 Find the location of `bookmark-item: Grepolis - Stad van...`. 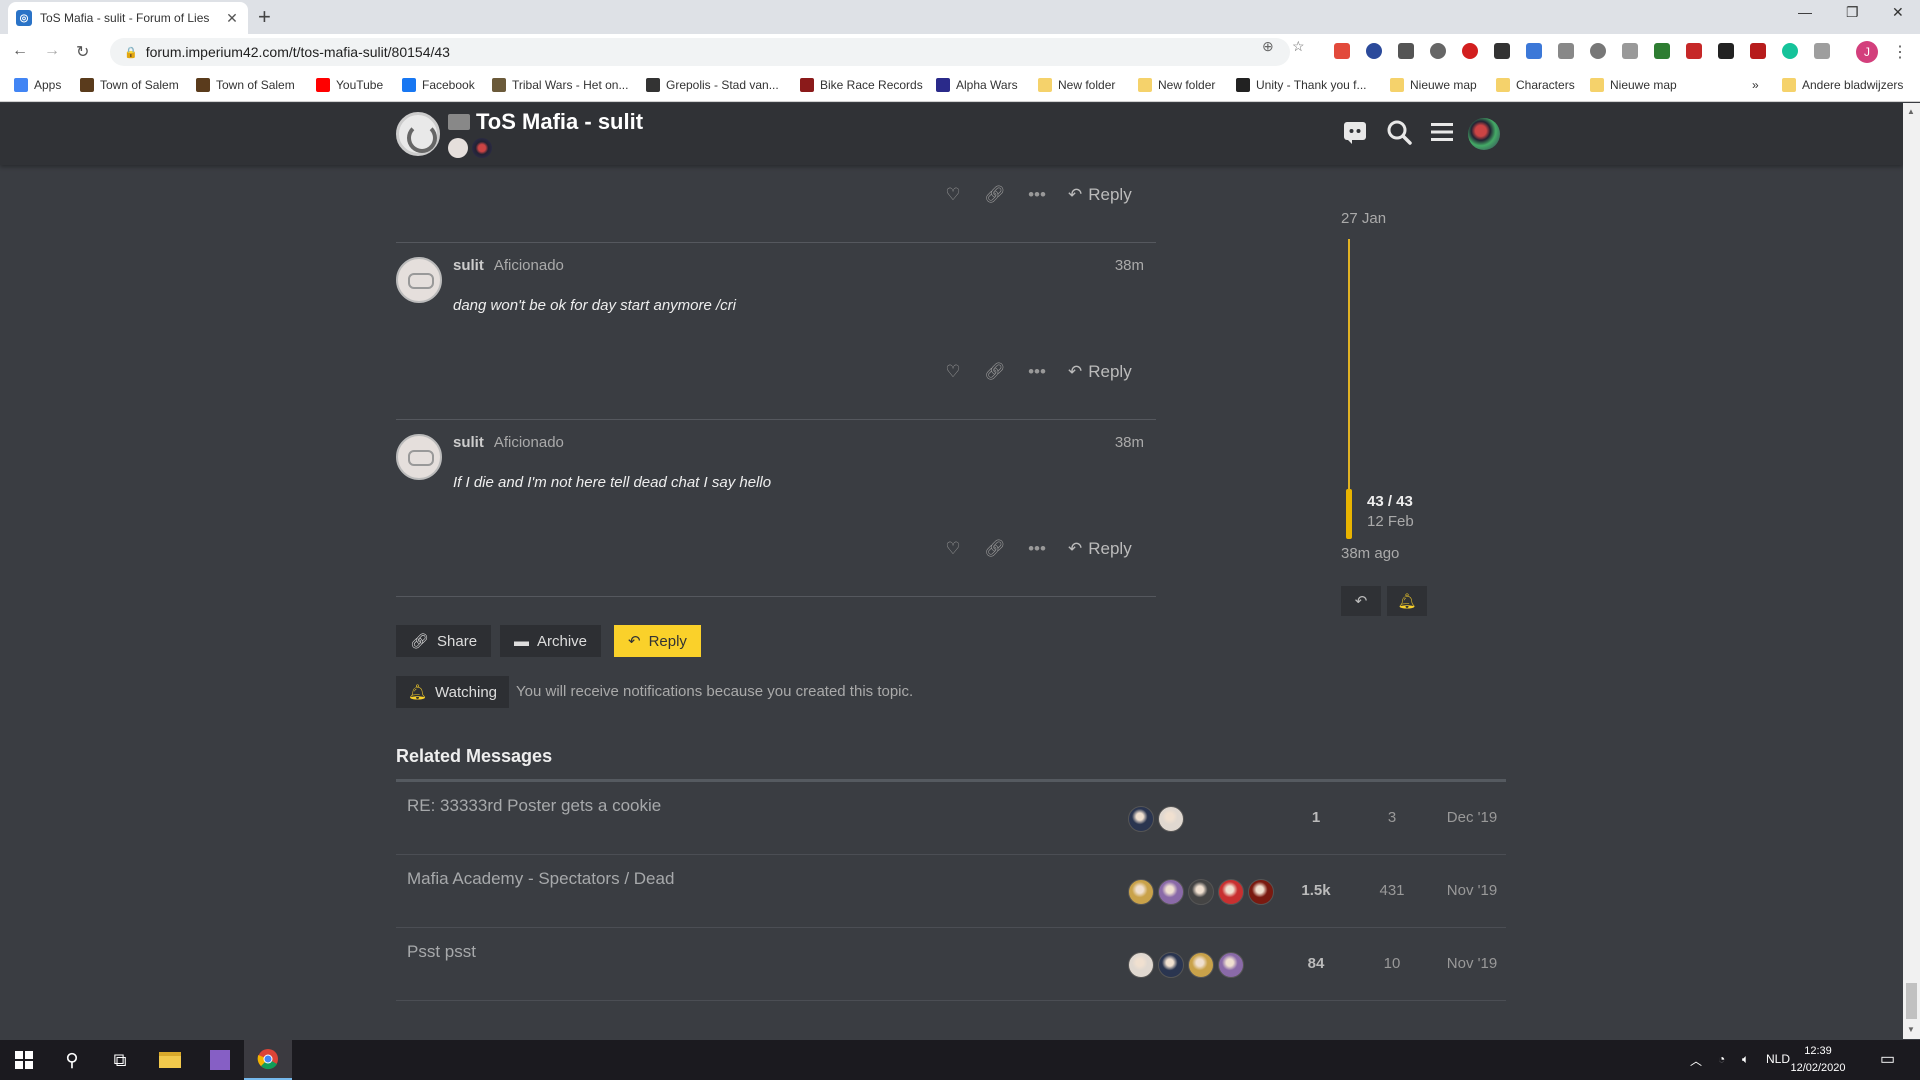

bookmark-item: Grepolis - Stad van... is located at coordinates (712, 85).